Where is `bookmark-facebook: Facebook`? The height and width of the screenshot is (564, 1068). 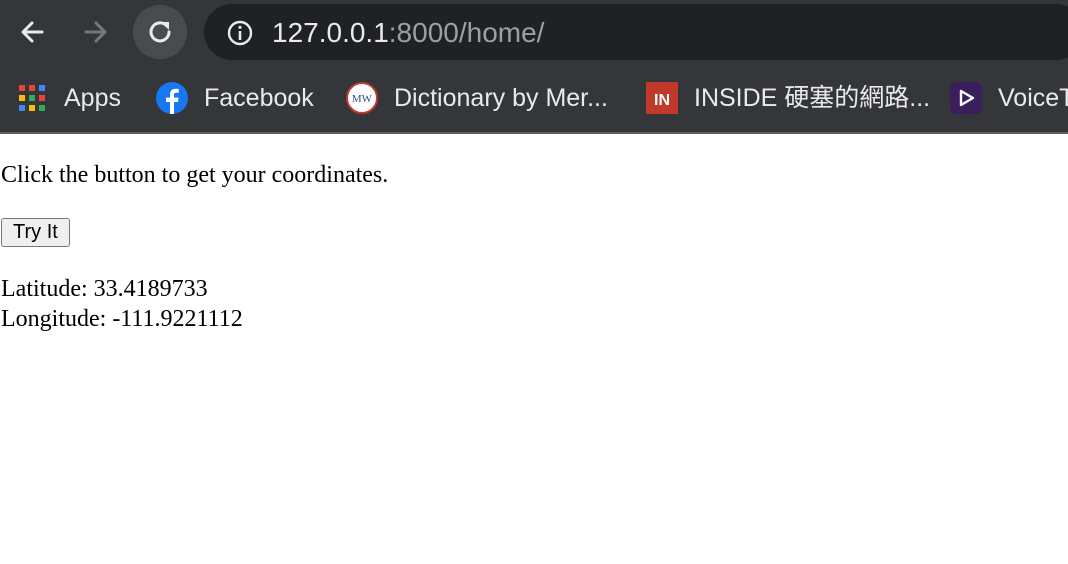 bookmark-facebook: Facebook is located at coordinates (241, 98).